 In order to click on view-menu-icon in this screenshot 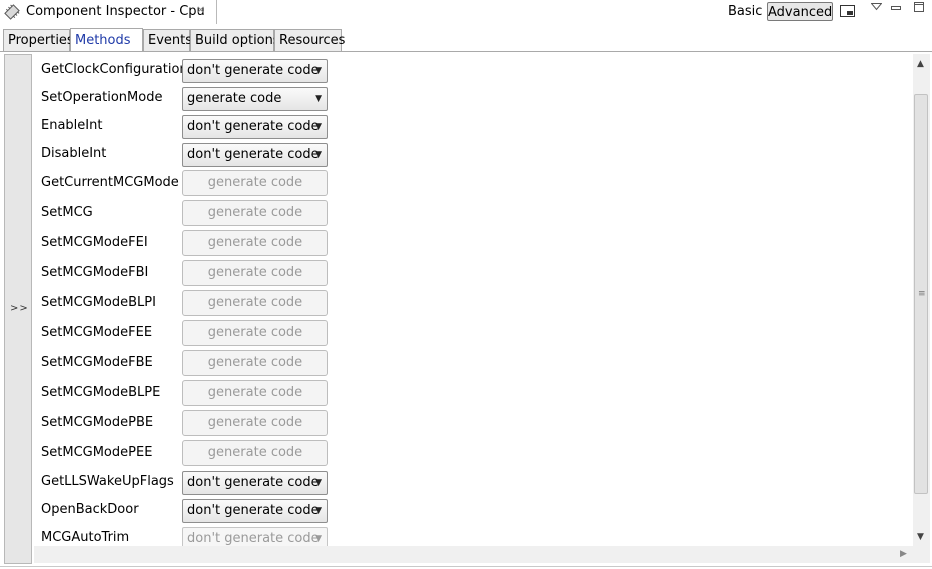, I will do `click(876, 7)`.